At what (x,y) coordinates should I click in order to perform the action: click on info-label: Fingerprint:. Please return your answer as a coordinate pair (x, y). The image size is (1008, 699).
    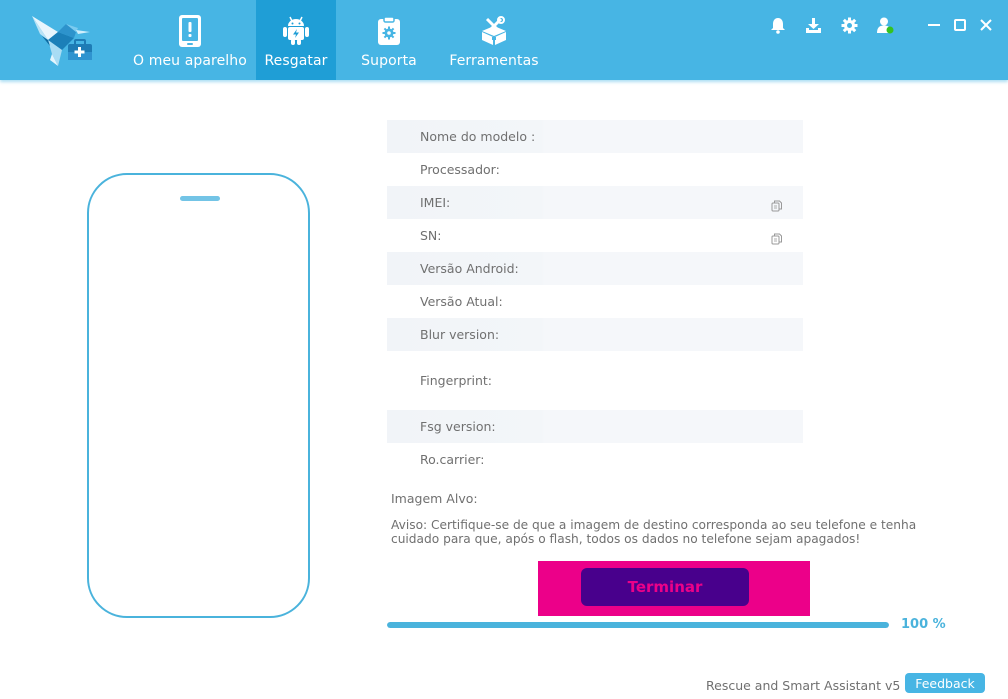
    Looking at the image, I should click on (456, 380).